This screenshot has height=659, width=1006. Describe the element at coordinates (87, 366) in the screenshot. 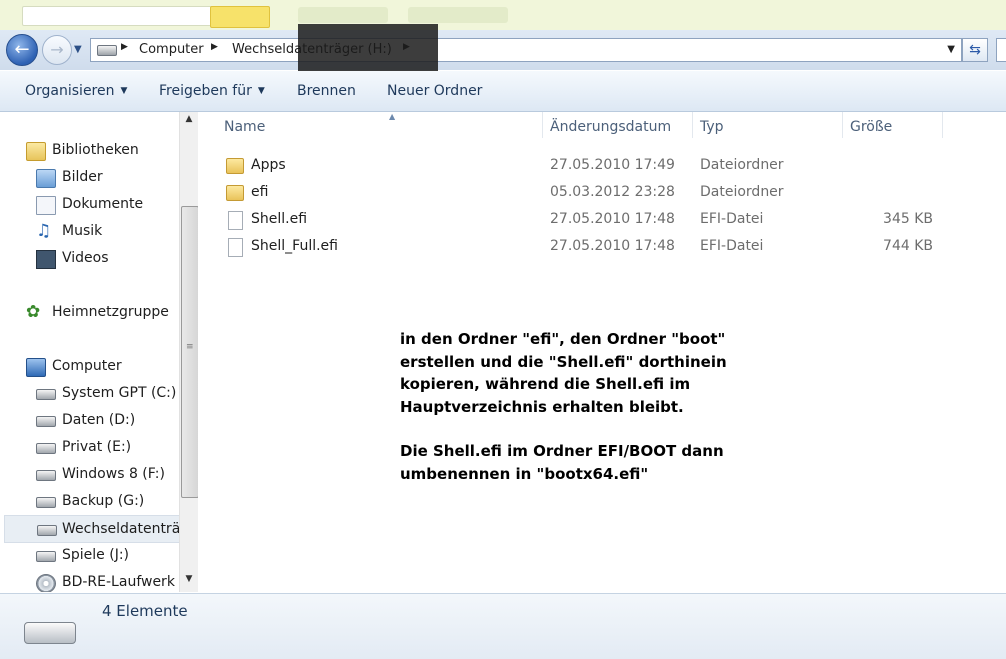

I see `sidebar-item-label: Computer` at that location.